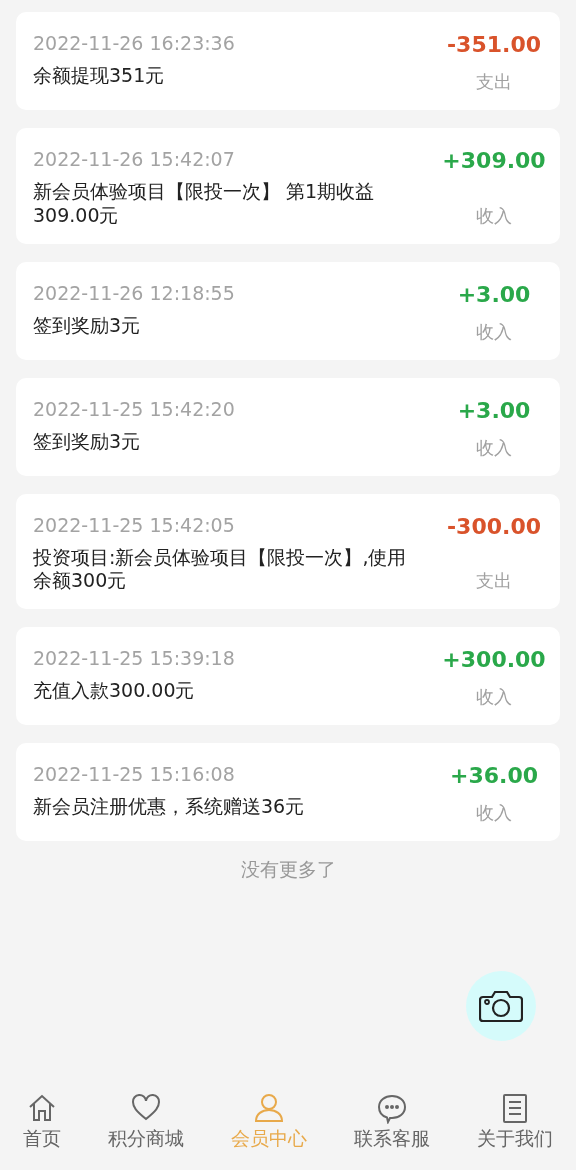 The height and width of the screenshot is (1170, 576). Describe the element at coordinates (169, 807) in the screenshot. I see `record-description: 新会员注册优惠，系统赠送36元` at that location.